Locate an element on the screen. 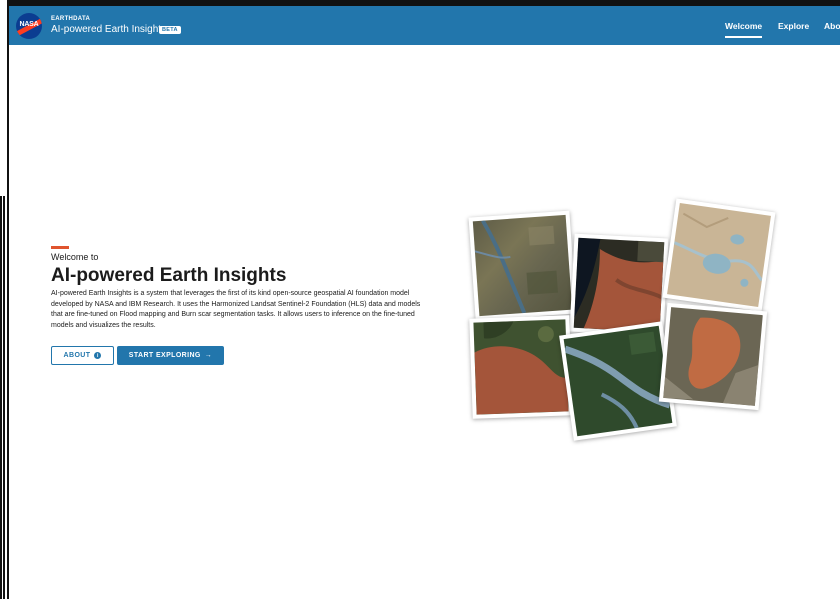 This screenshot has width=840, height=599. satellite-image-river-forest is located at coordinates (618, 381).